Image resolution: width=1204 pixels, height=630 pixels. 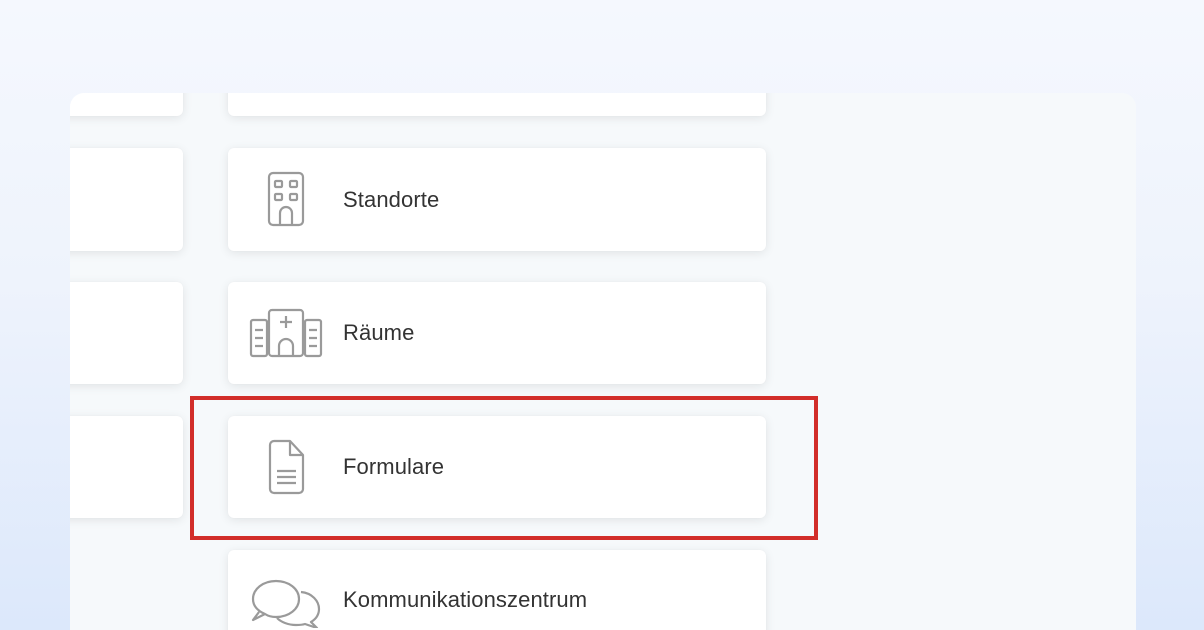 What do you see at coordinates (465, 599) in the screenshot?
I see `menu-label-kommunikationszentrum: Kommunikationszentrum` at bounding box center [465, 599].